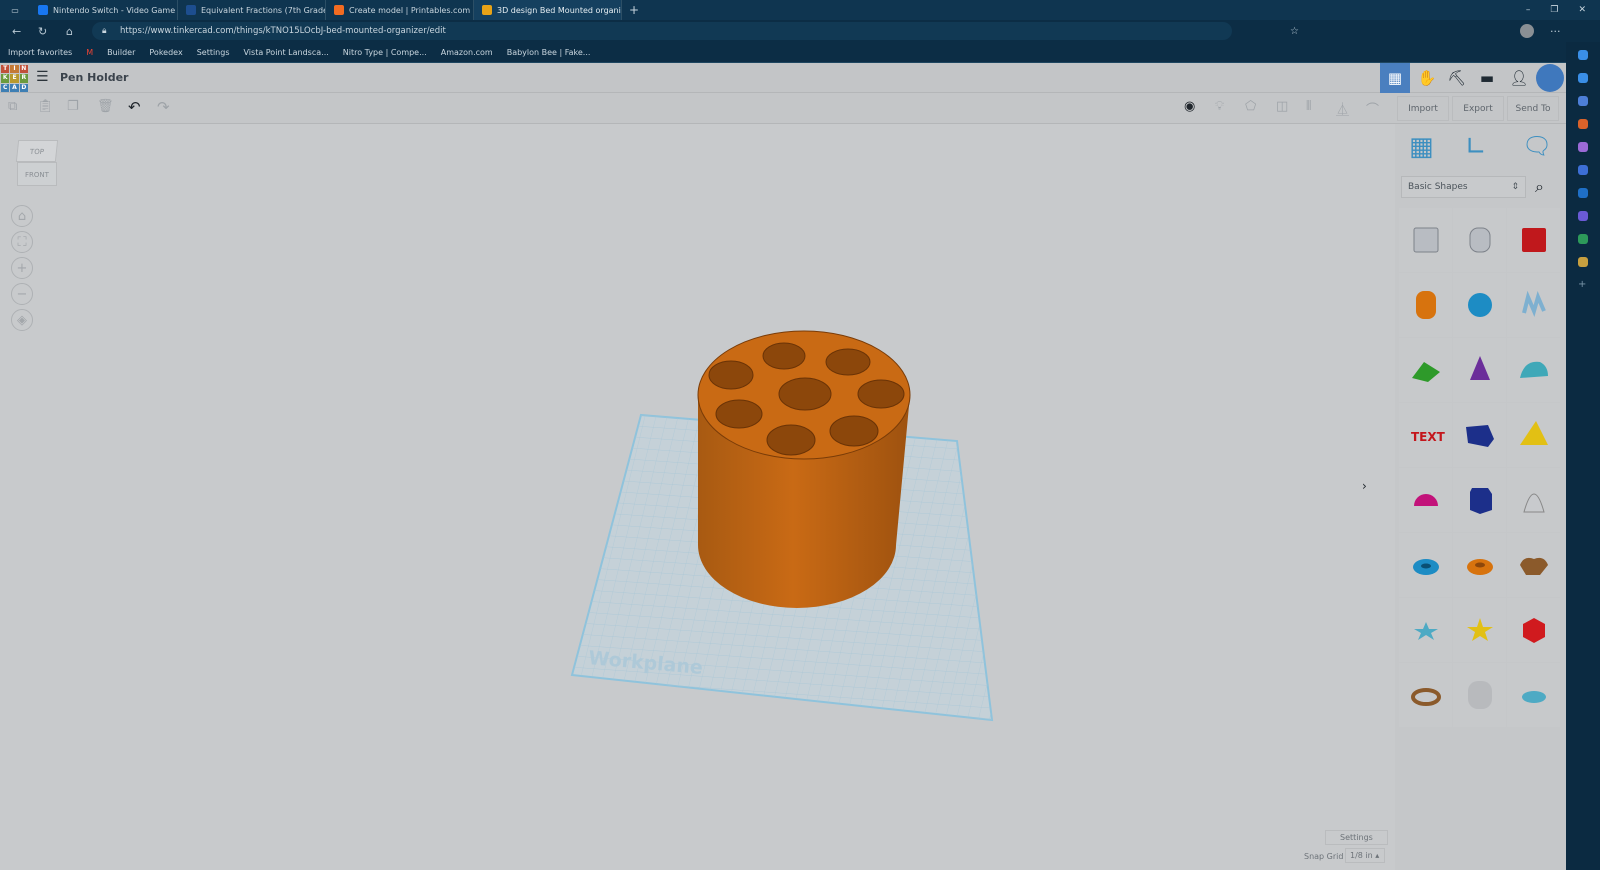 Image resolution: width=1600 pixels, height=870 pixels. What do you see at coordinates (1583, 170) in the screenshot?
I see `microsoft365-icon` at bounding box center [1583, 170].